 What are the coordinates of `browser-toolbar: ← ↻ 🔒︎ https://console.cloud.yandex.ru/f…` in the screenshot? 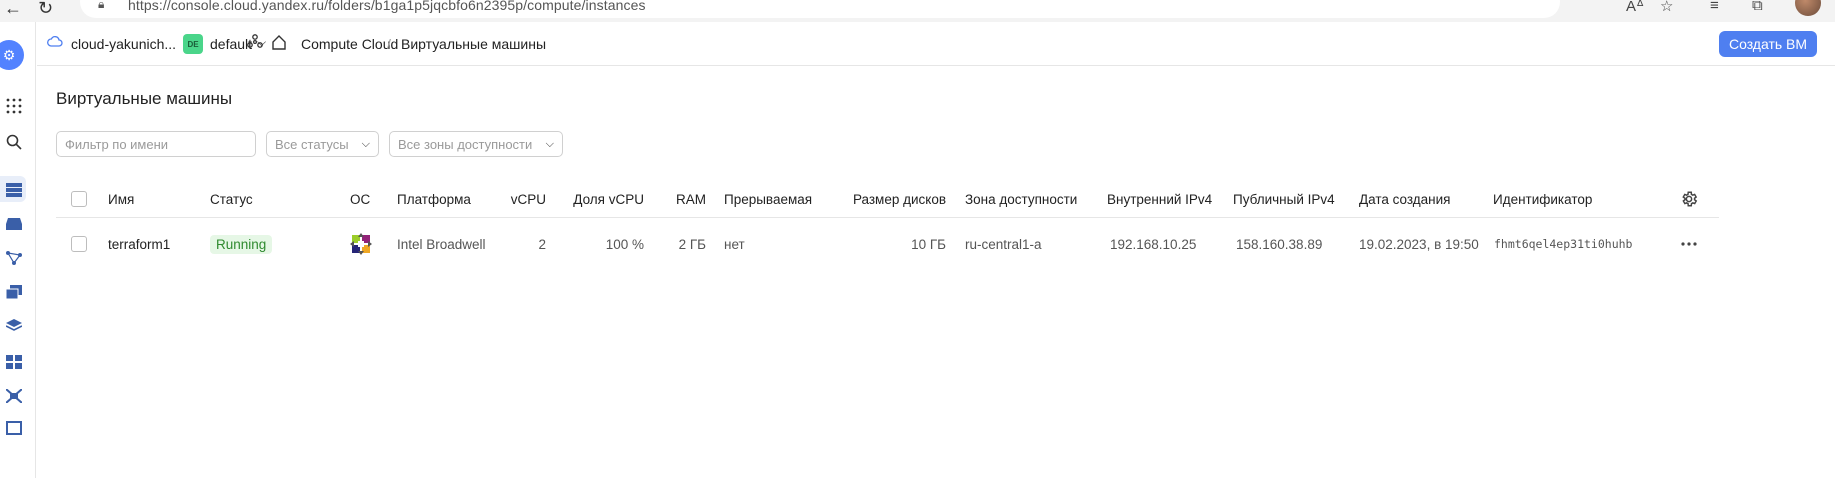 It's located at (917, 11).